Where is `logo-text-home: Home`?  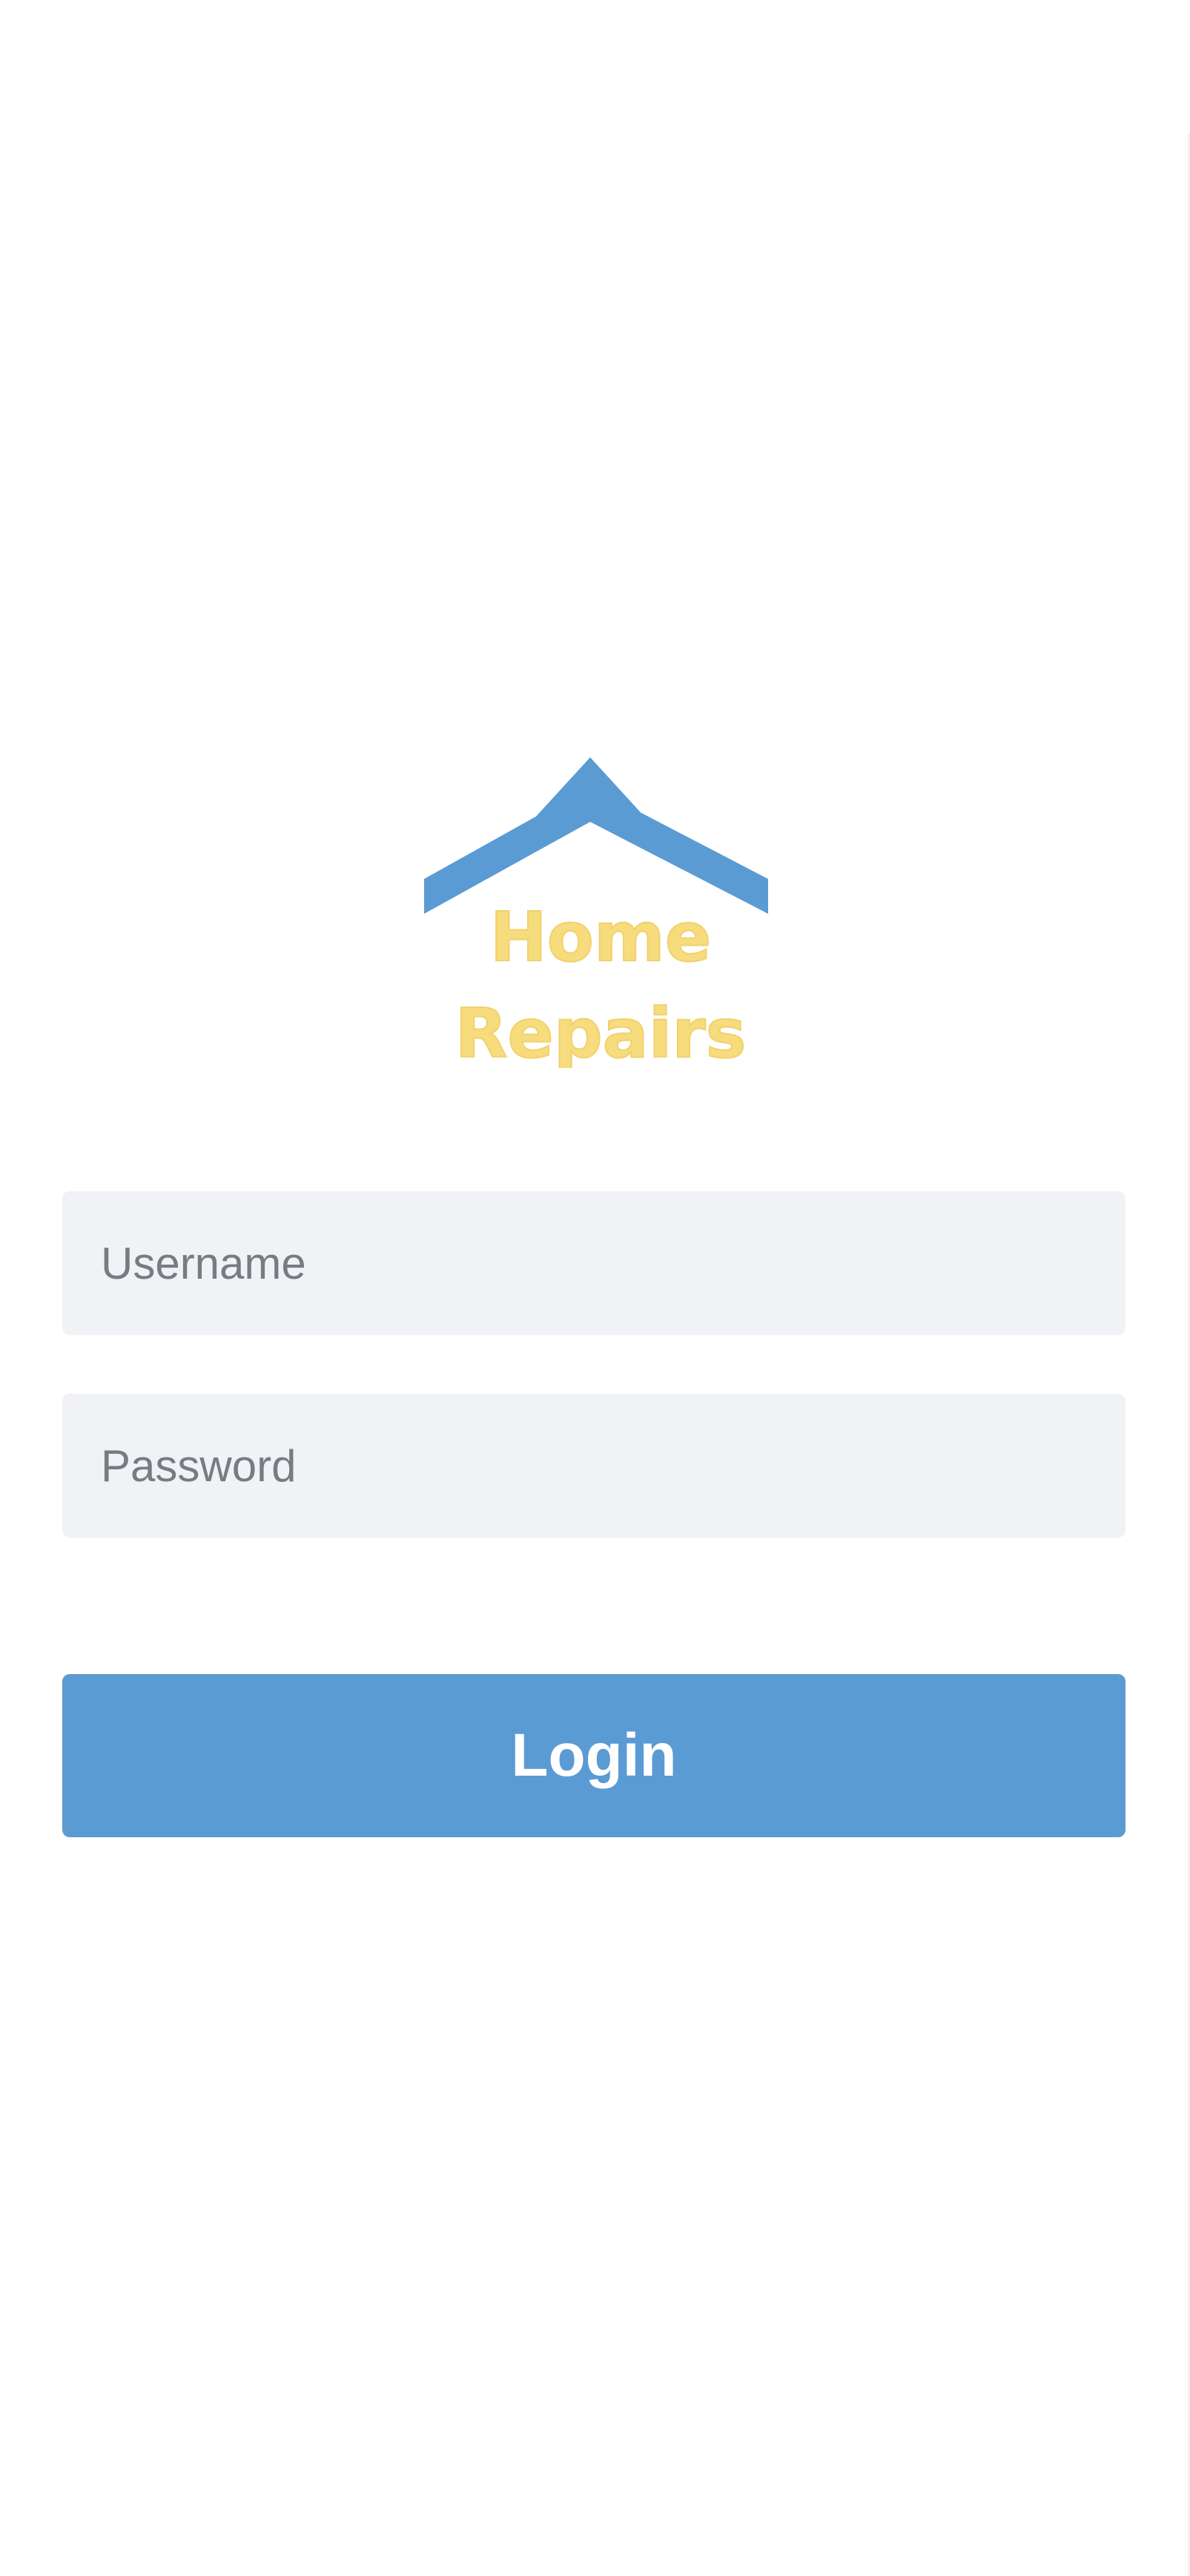 logo-text-home: Home is located at coordinates (600, 937).